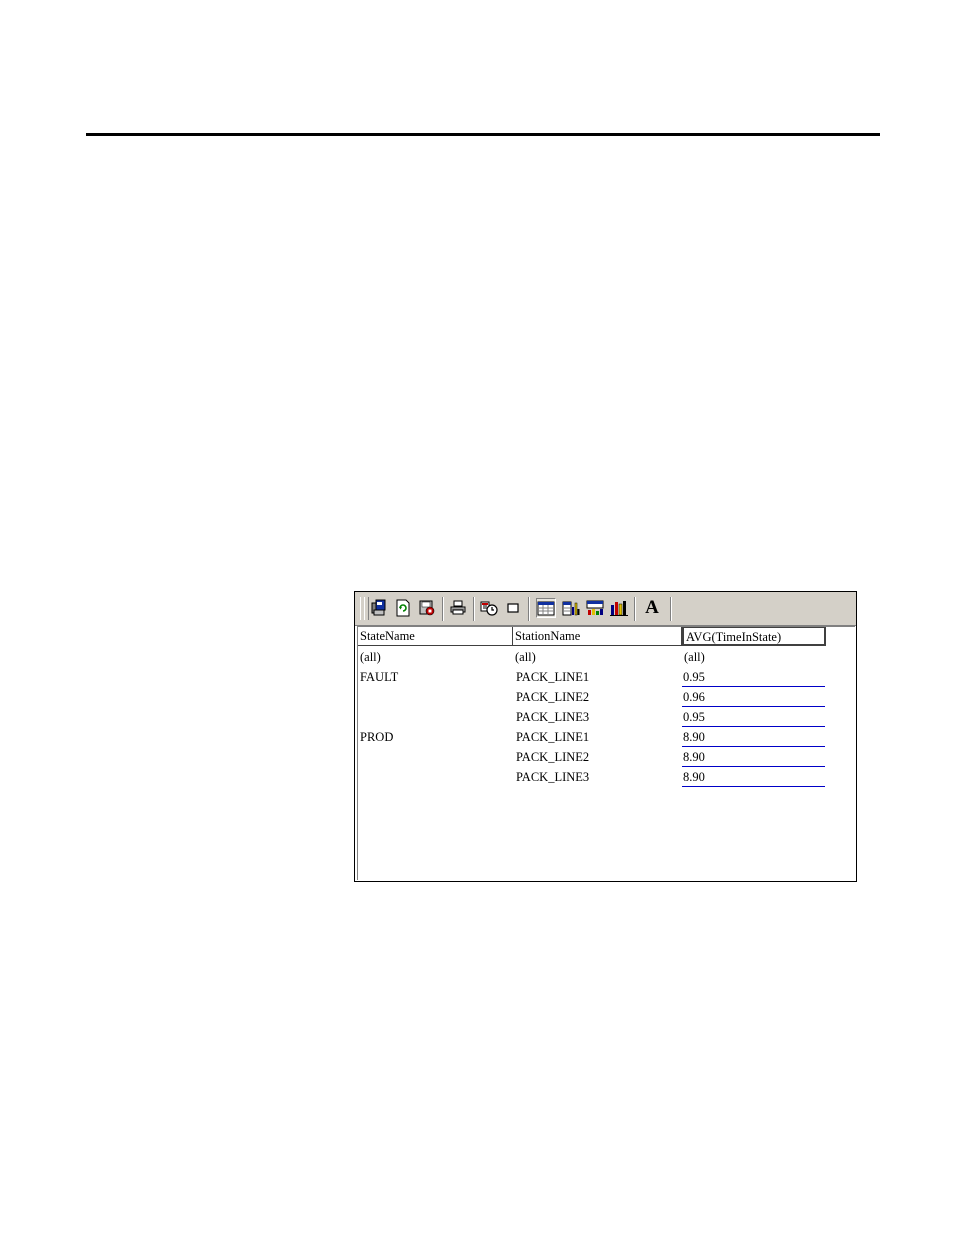  Describe the element at coordinates (435, 636) in the screenshot. I see `column-header-statename: StateName` at that location.